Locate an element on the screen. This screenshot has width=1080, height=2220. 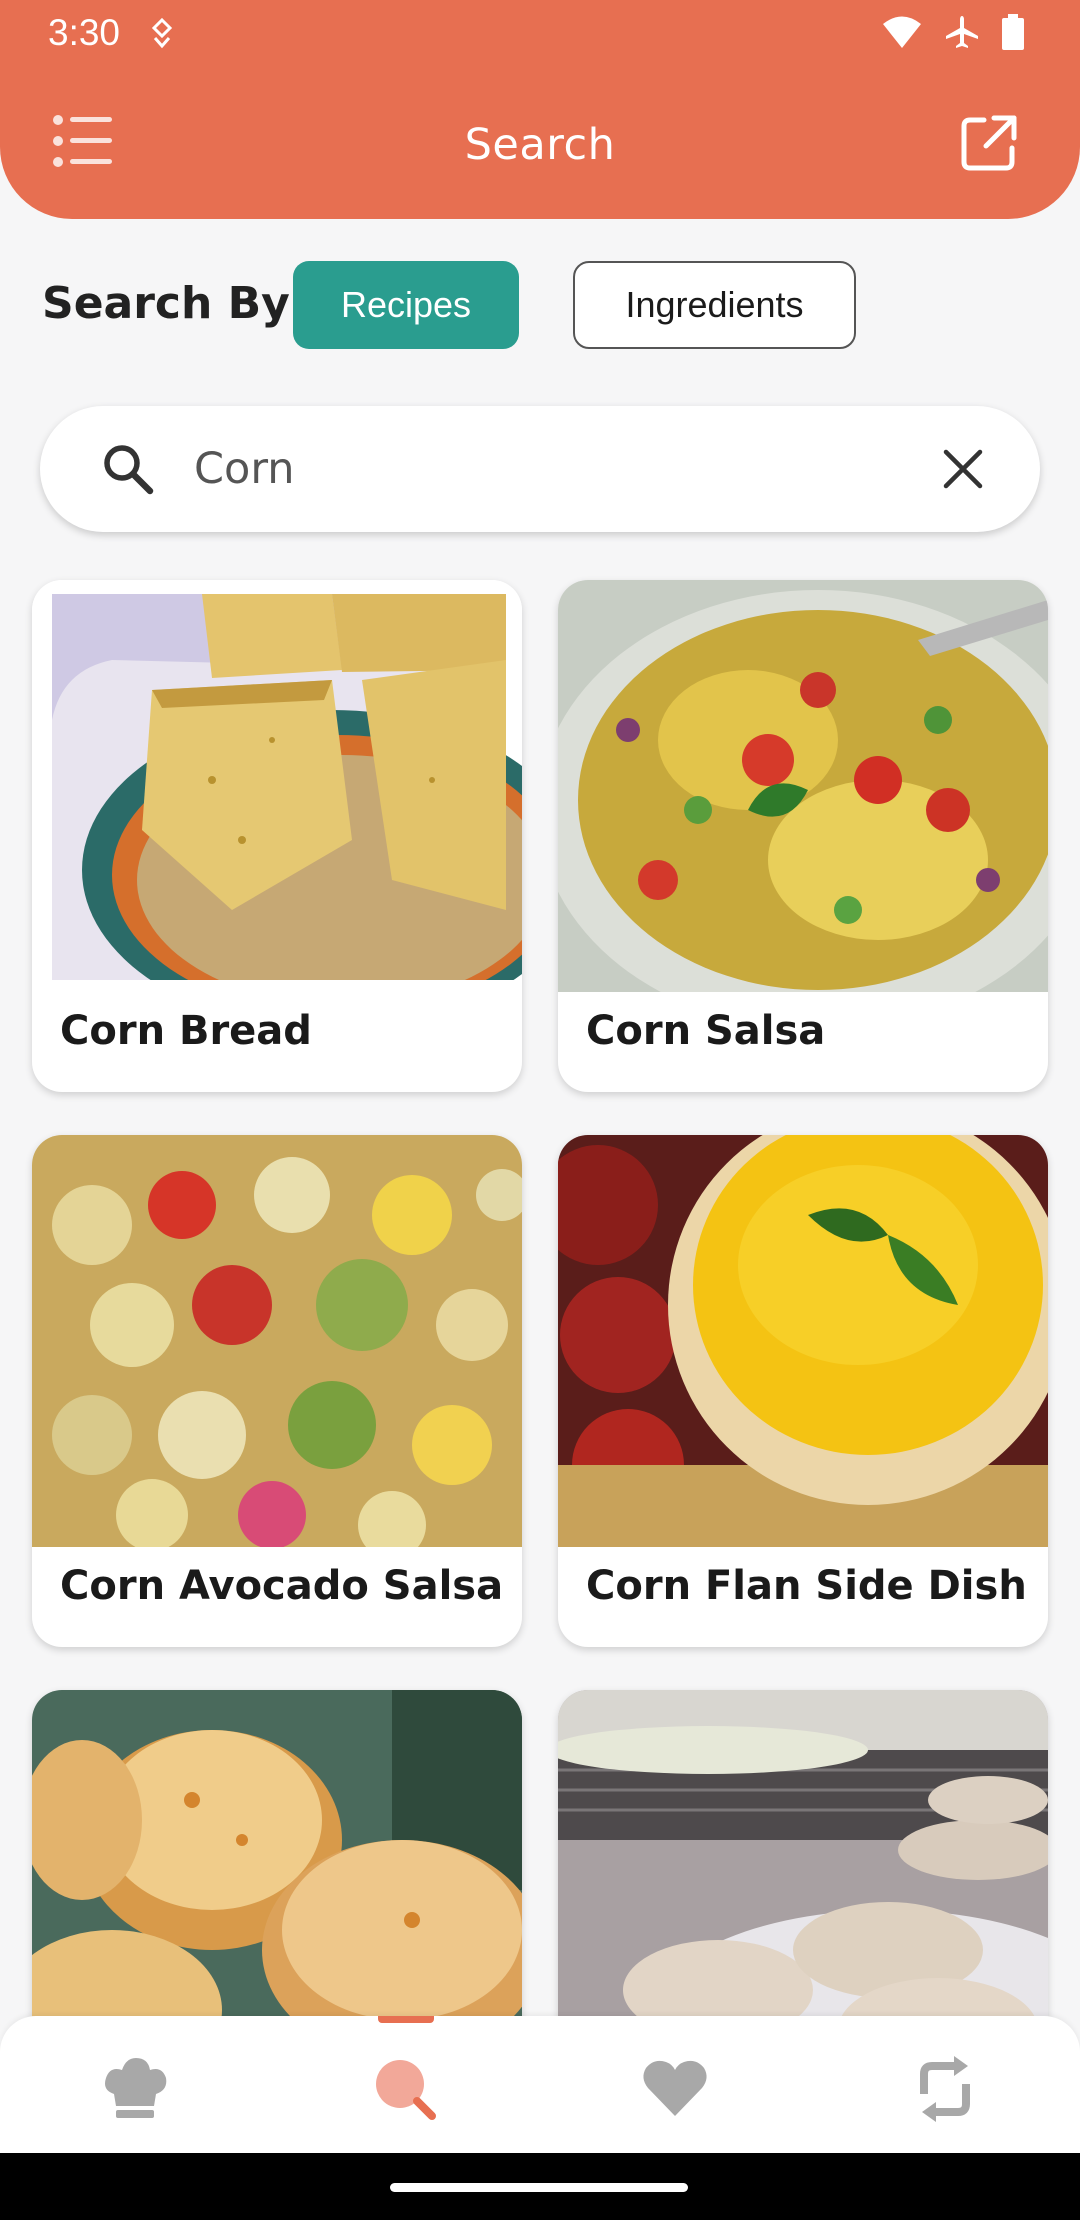
notification-icon is located at coordinates (162, 33).